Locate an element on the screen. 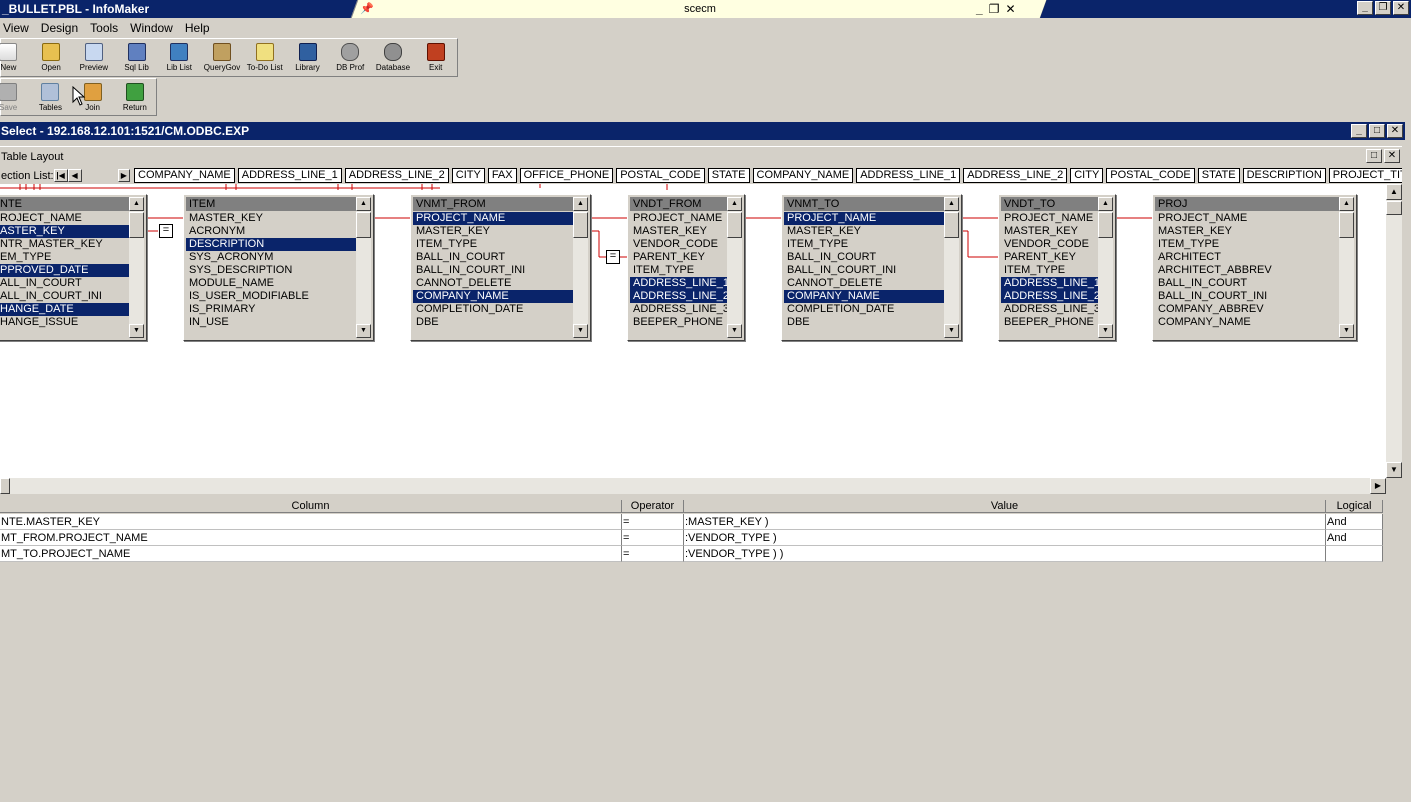 This screenshot has width=1411, height=802. table-column-item: IS_USER_MODIFIABLE is located at coordinates (271, 296).